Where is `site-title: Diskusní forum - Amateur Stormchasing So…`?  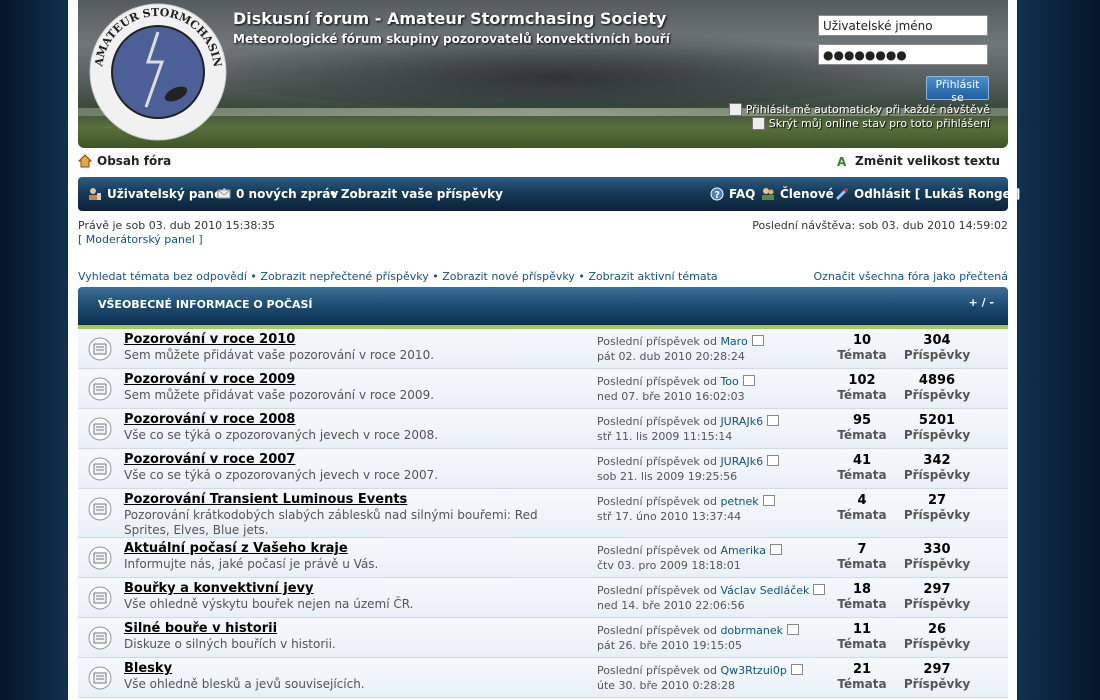 site-title: Diskusní forum - Amateur Stormchasing So… is located at coordinates (449, 18).